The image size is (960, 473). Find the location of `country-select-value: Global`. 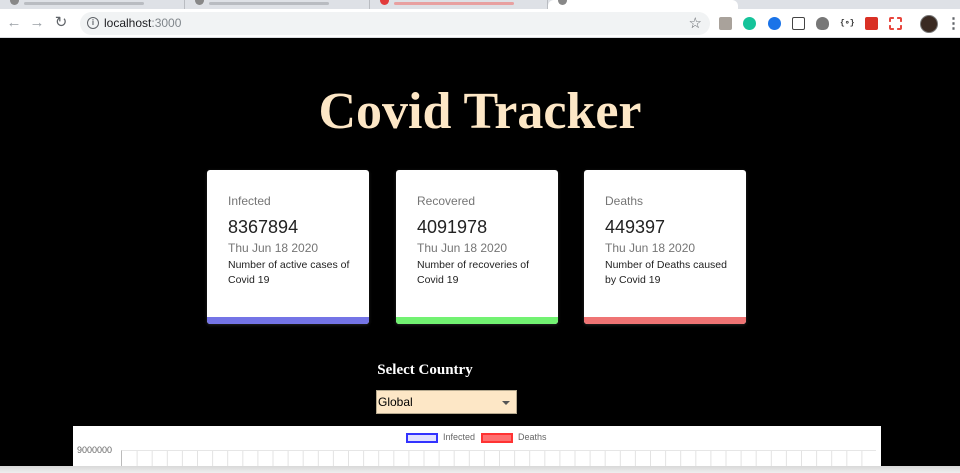

country-select-value: Global is located at coordinates (395, 402).